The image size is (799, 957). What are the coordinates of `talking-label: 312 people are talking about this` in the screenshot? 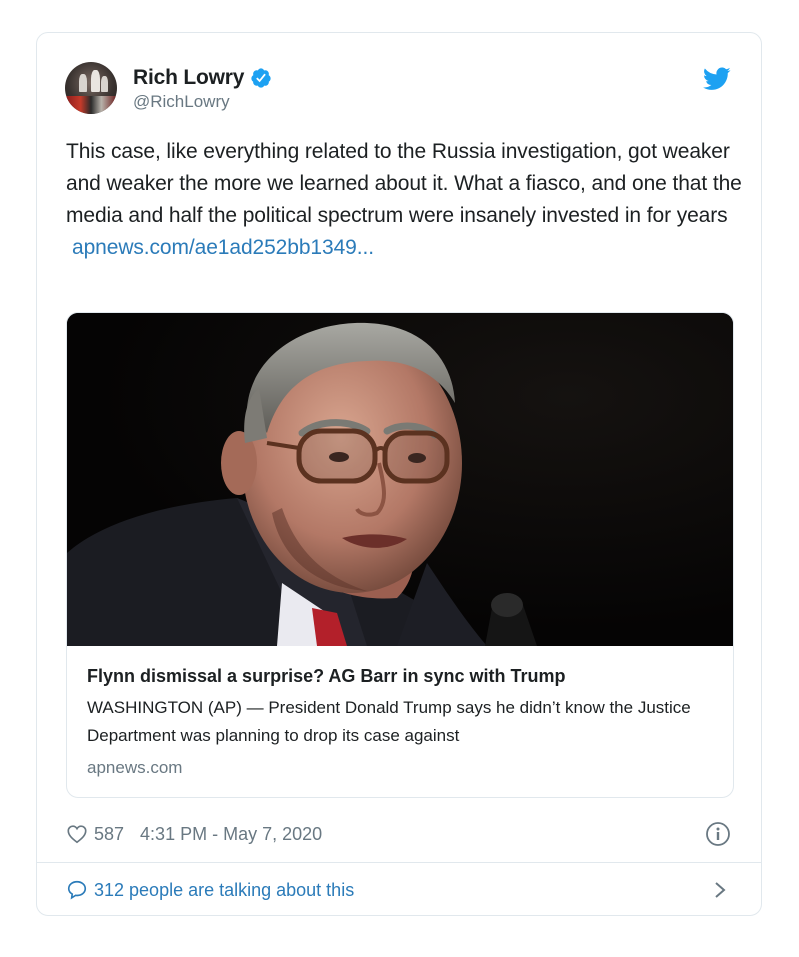 It's located at (224, 890).